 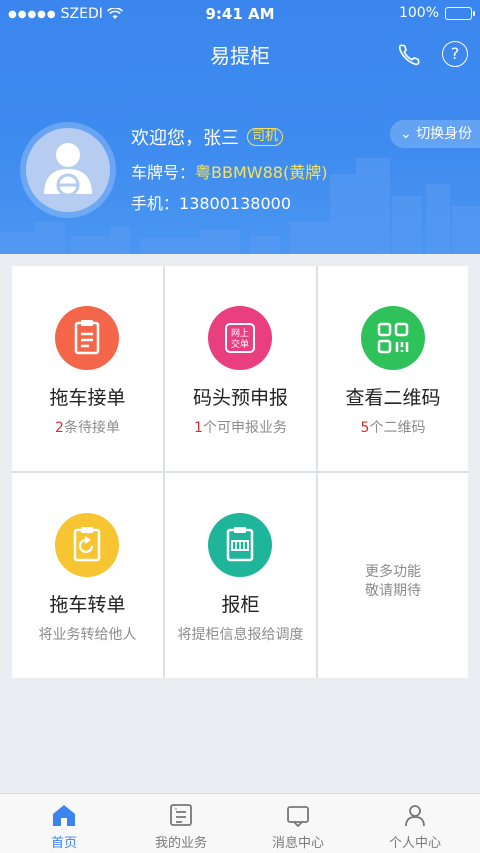 What do you see at coordinates (455, 54) in the screenshot?
I see `help-icon: ?` at bounding box center [455, 54].